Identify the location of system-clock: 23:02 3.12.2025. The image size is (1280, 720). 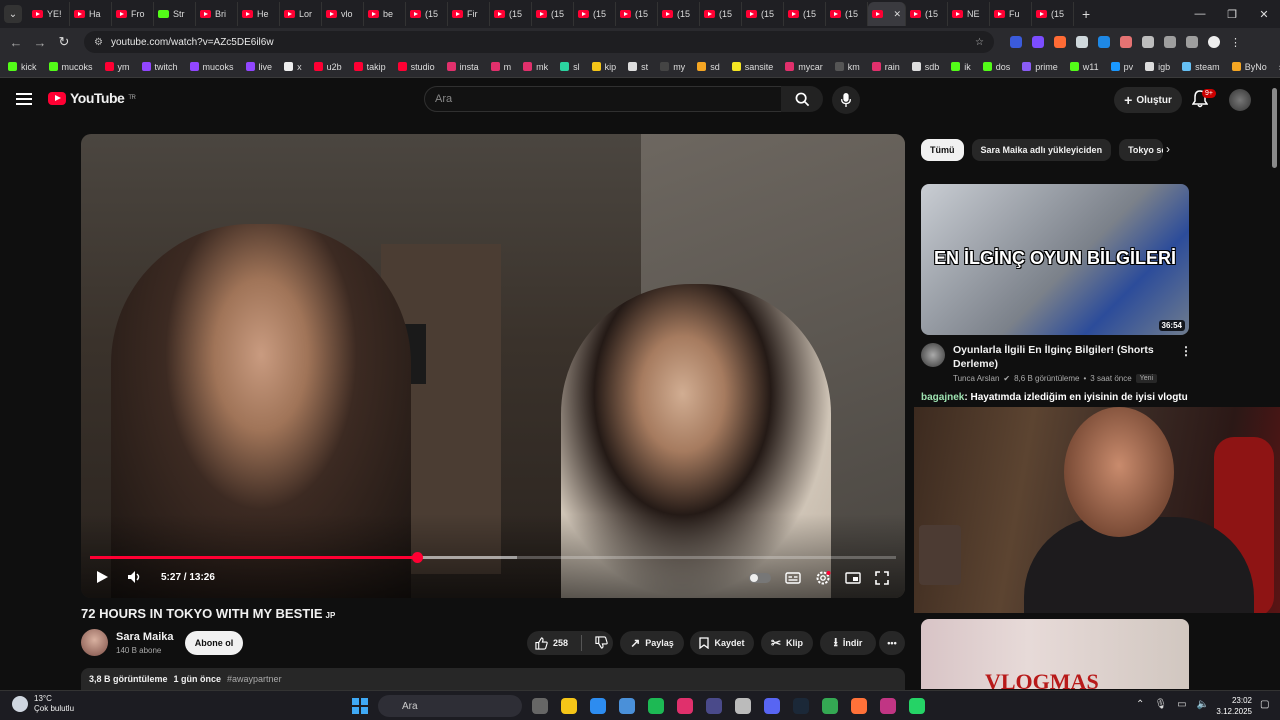
(1234, 706).